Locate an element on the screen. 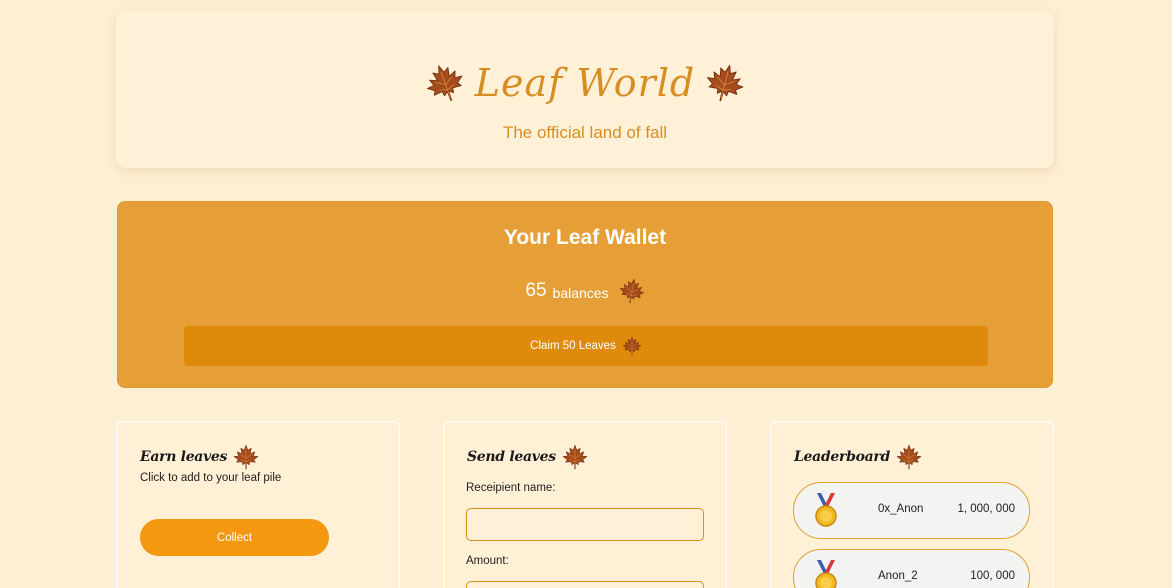 This screenshot has width=1172, height=588. recipient-label: Receipient name: is located at coordinates (511, 488).